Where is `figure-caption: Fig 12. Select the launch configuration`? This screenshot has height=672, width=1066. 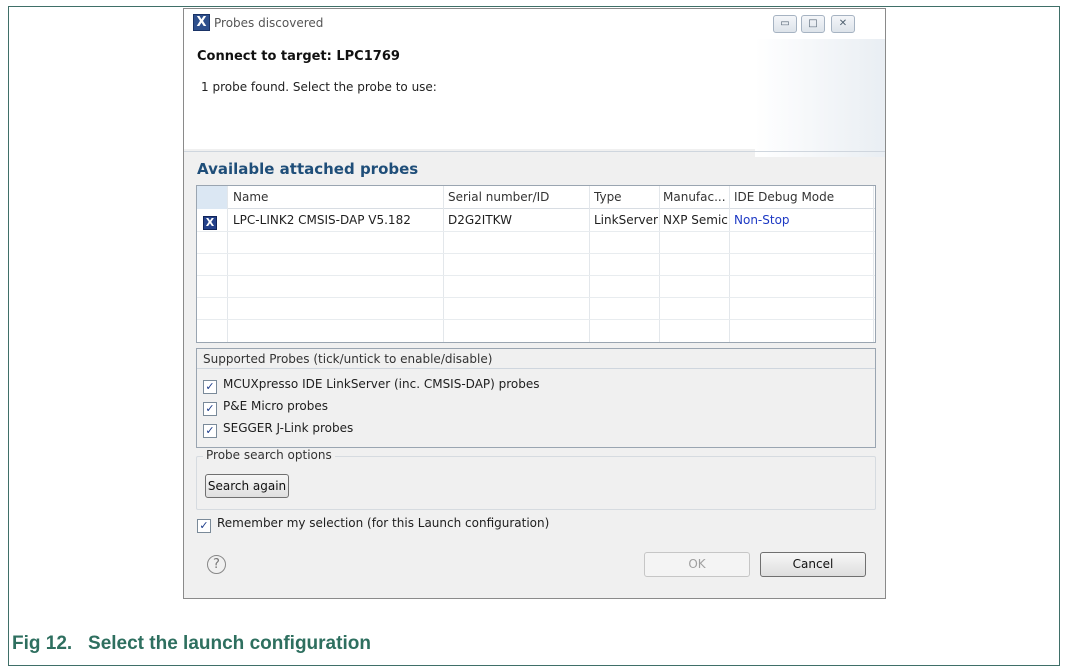
figure-caption: Fig 12. Select the launch configuration is located at coordinates (191, 643).